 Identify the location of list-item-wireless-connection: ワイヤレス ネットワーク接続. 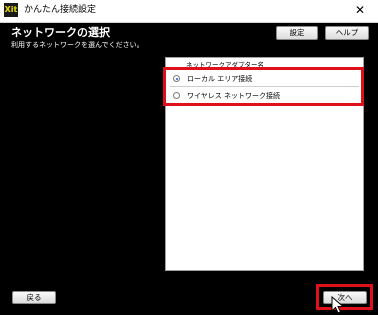
(265, 96).